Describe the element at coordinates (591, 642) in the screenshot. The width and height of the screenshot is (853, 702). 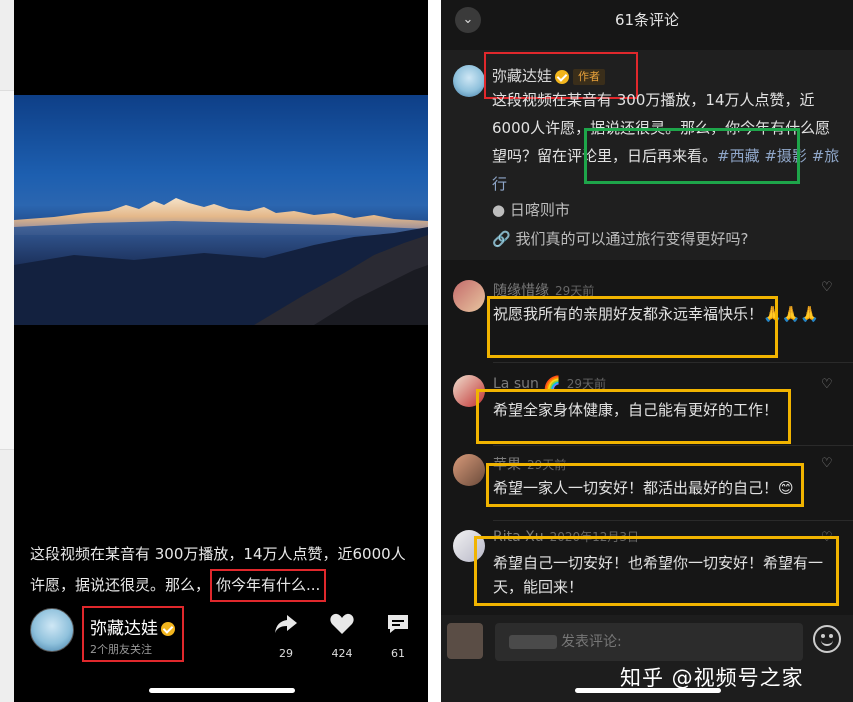
I see `input-placeholder: 发表评论:` at that location.